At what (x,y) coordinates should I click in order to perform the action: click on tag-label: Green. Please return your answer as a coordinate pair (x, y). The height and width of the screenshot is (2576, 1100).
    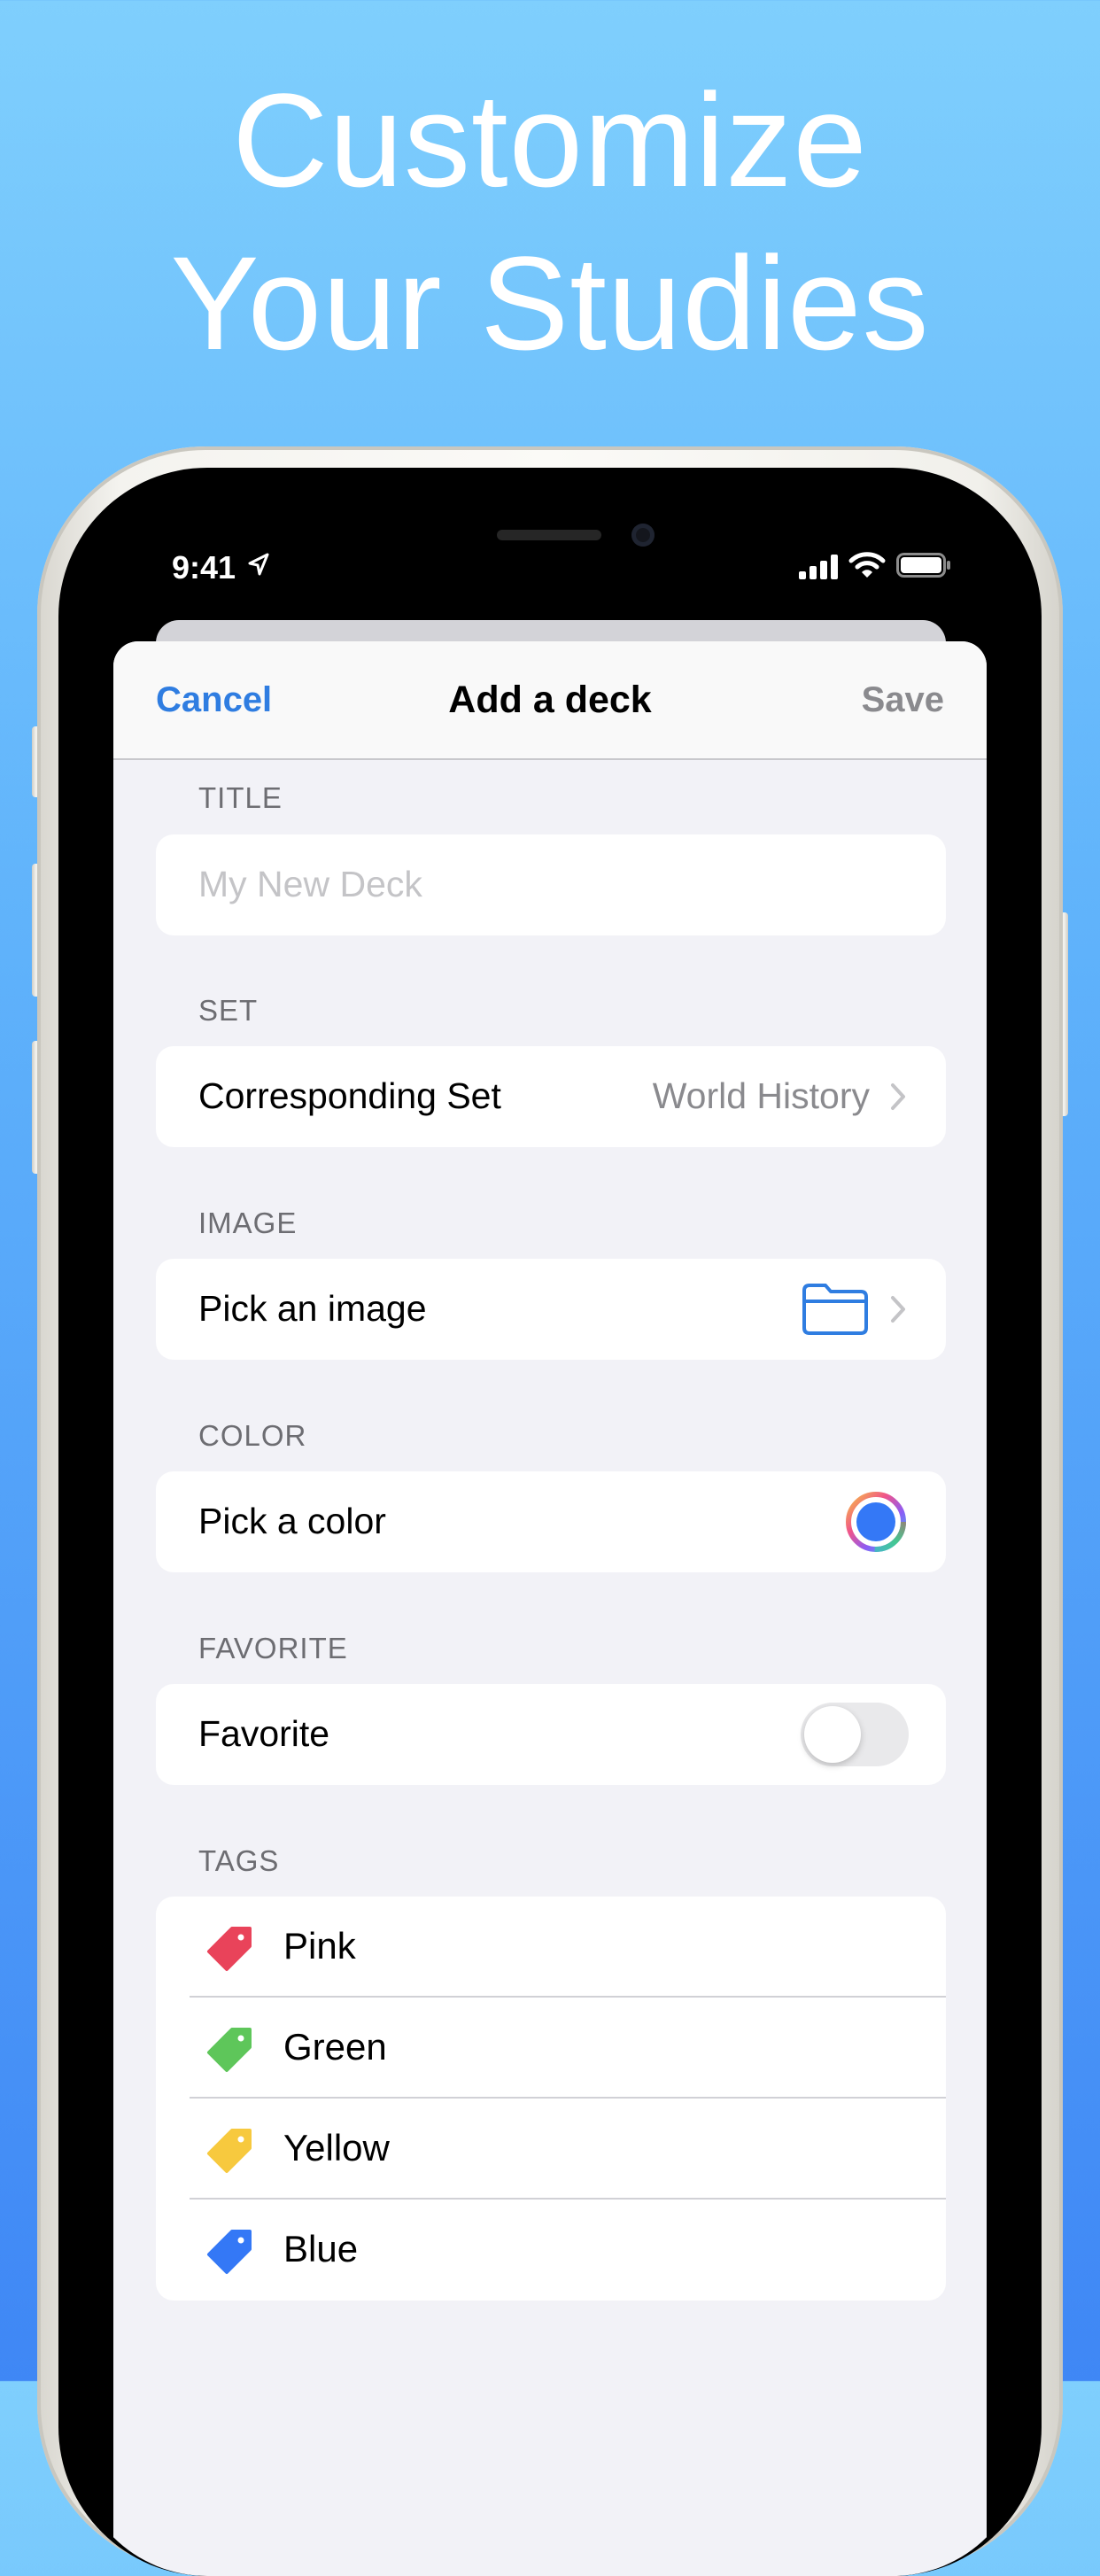
    Looking at the image, I should click on (335, 2047).